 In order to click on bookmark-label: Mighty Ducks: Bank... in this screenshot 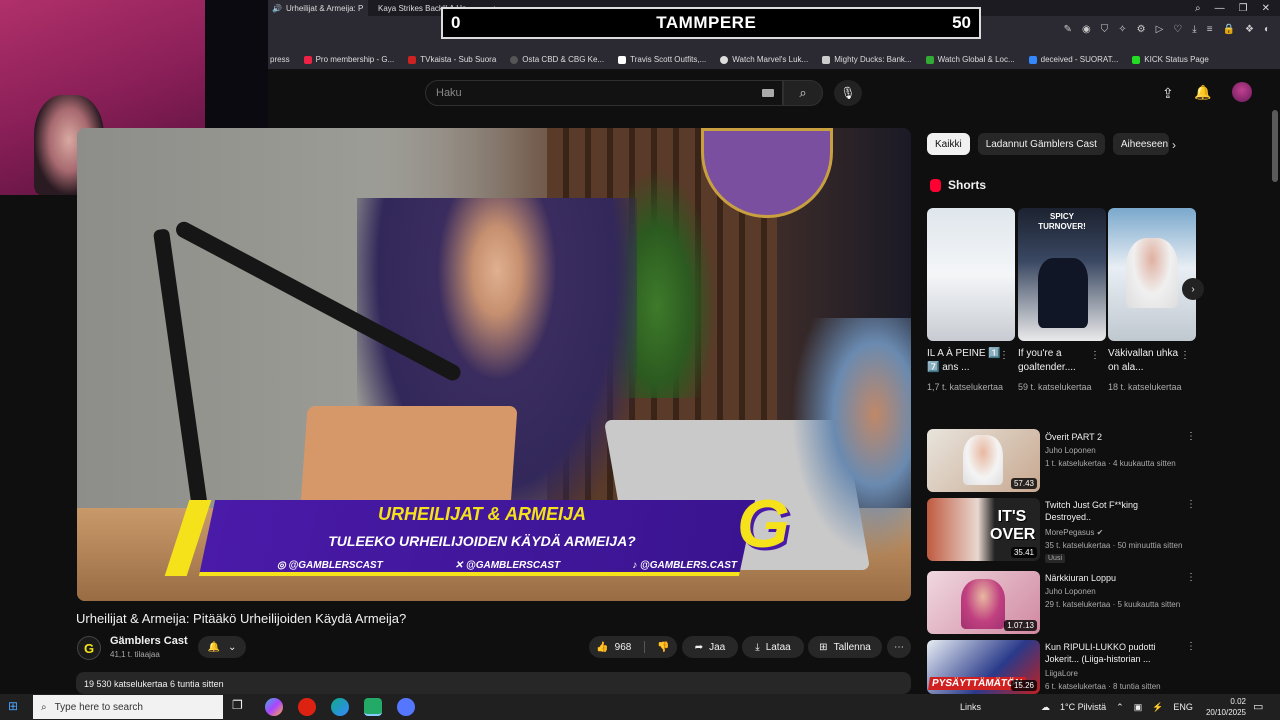, I will do `click(873, 59)`.